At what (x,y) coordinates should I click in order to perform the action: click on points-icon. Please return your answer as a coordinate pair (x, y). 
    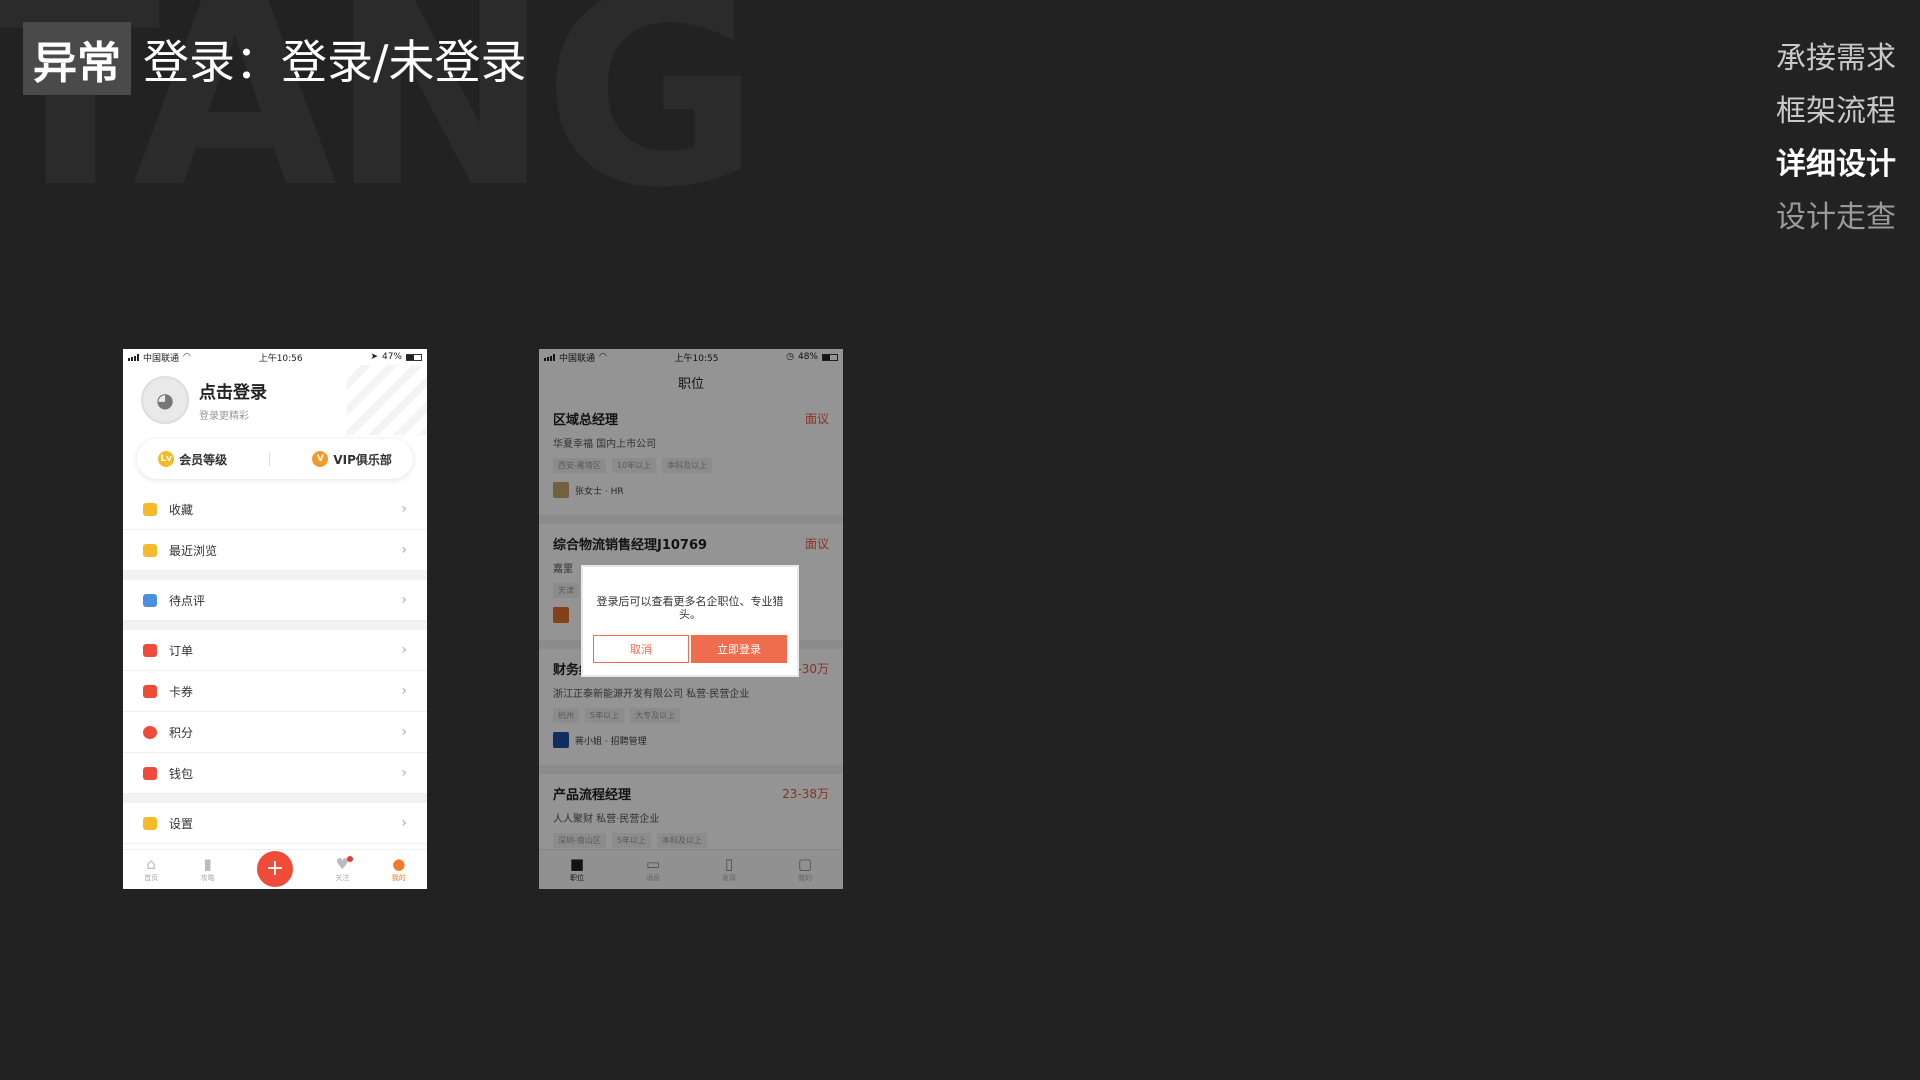
    Looking at the image, I should click on (150, 732).